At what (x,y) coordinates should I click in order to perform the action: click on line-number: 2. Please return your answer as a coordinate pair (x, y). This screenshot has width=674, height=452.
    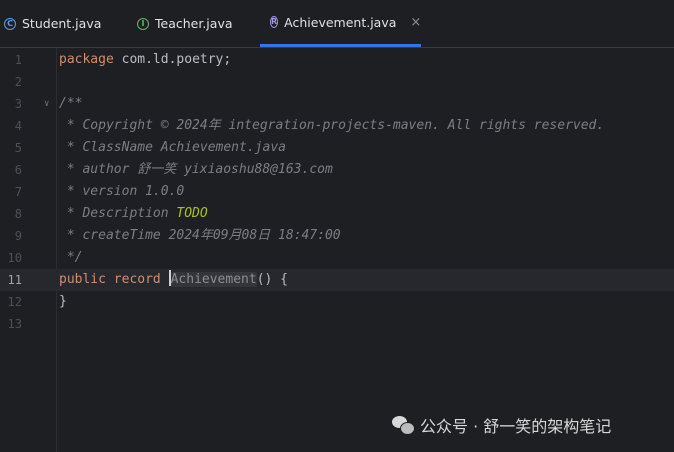
    Looking at the image, I should click on (18, 82).